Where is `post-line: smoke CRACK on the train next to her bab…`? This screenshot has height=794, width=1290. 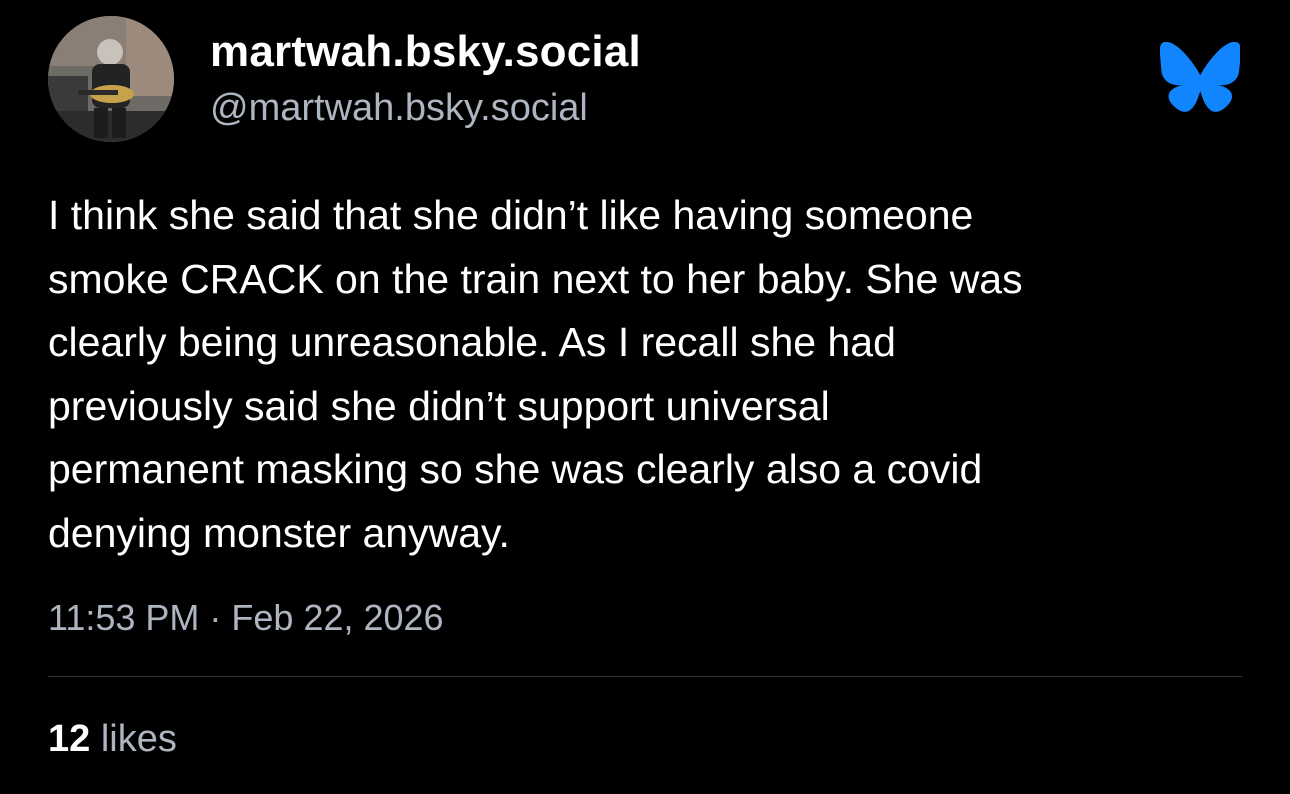
post-line: smoke CRACK on the train next to her bab… is located at coordinates (535, 278).